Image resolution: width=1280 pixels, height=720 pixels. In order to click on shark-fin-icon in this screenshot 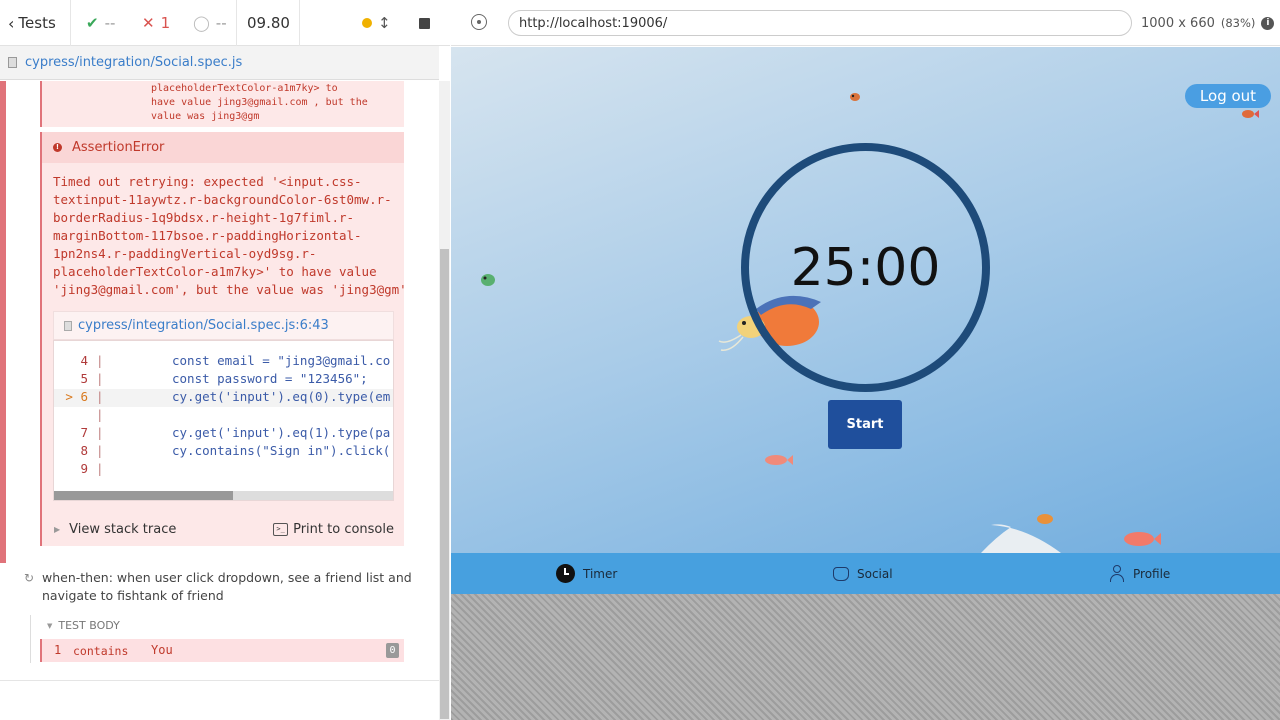, I will do `click(1021, 538)`.